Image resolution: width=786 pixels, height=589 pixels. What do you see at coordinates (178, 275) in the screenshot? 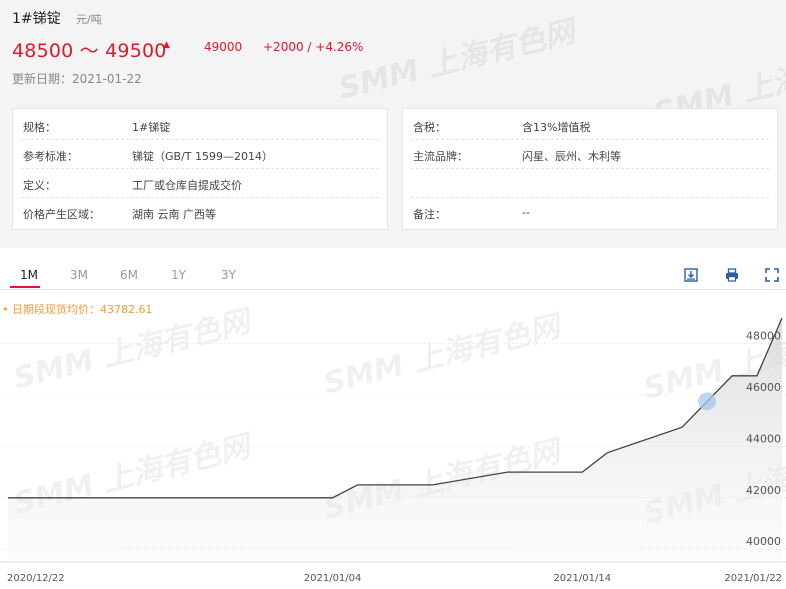
I see `tab-1y: 1Y` at bounding box center [178, 275].